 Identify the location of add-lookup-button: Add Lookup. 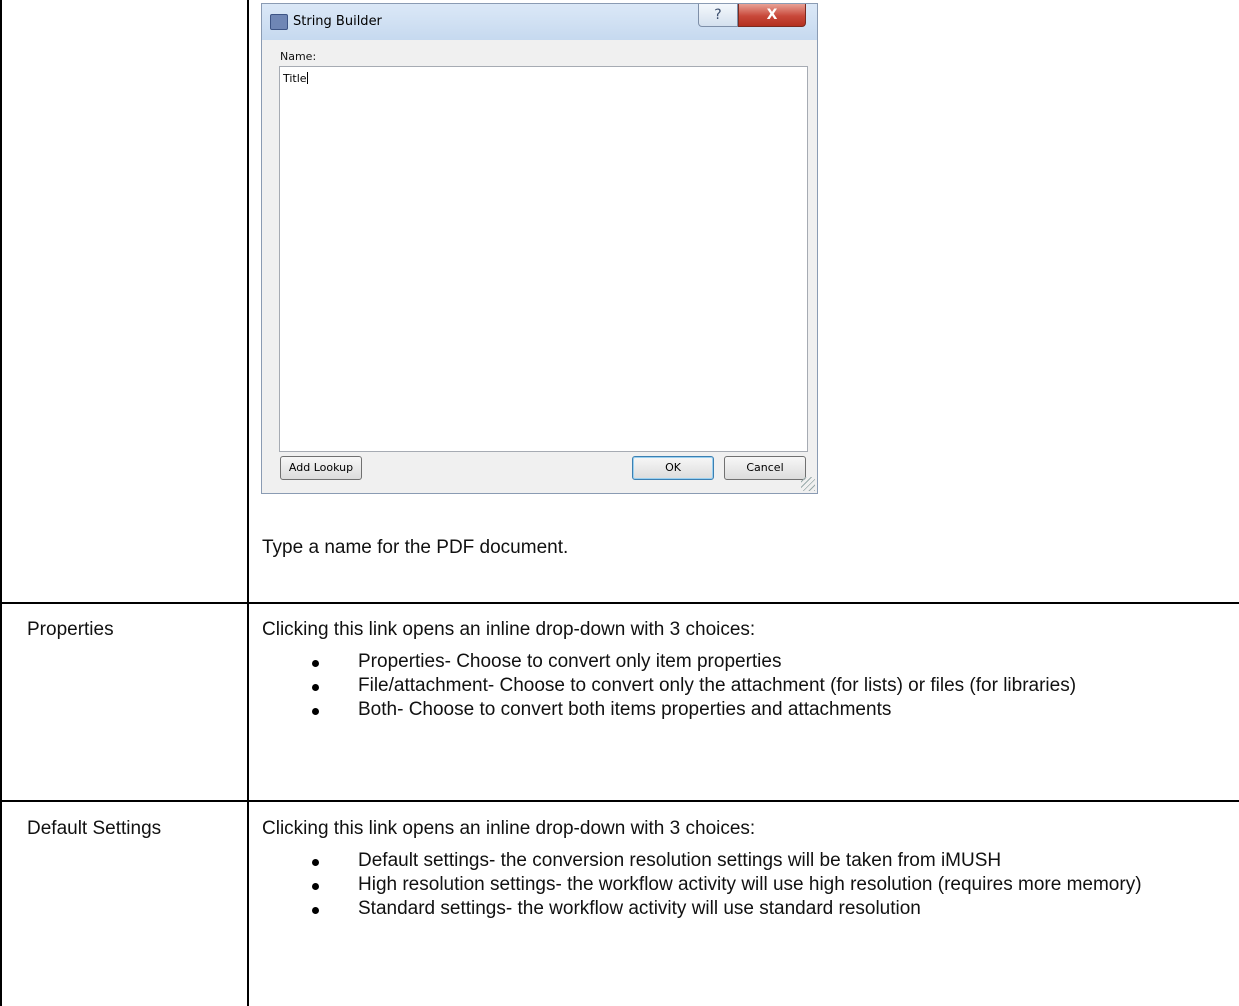
(321, 468).